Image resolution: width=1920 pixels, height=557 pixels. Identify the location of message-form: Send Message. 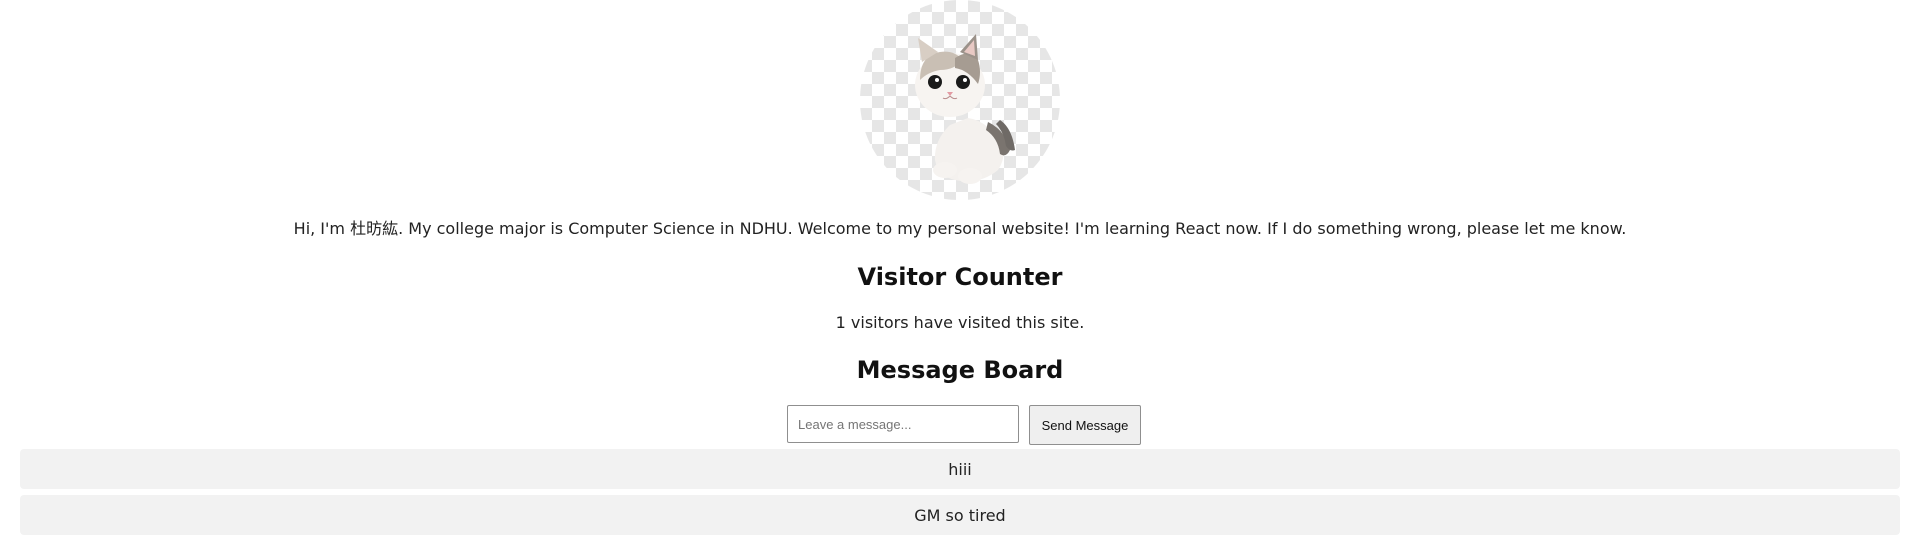
(964, 425).